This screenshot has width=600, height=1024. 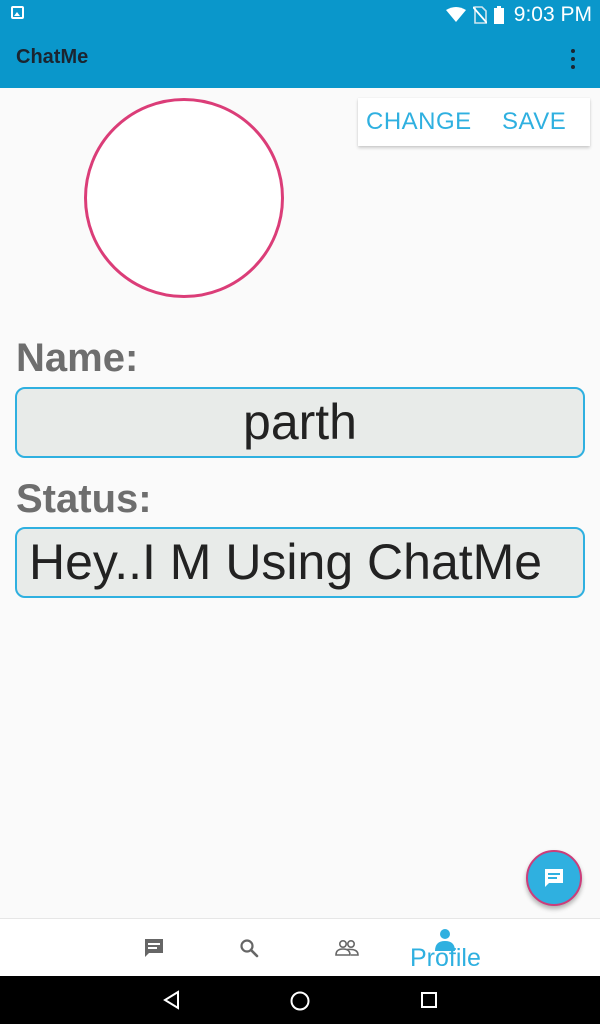 I want to click on chat-icon, so click(x=154, y=948).